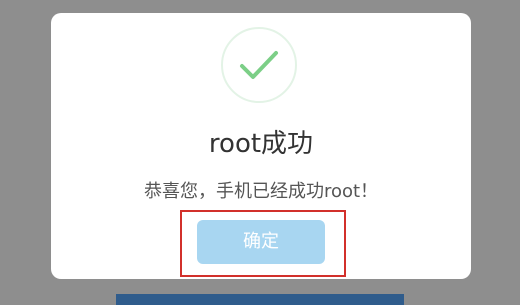 This screenshot has height=305, width=520. What do you see at coordinates (261, 144) in the screenshot?
I see `dialog-title: root成功` at bounding box center [261, 144].